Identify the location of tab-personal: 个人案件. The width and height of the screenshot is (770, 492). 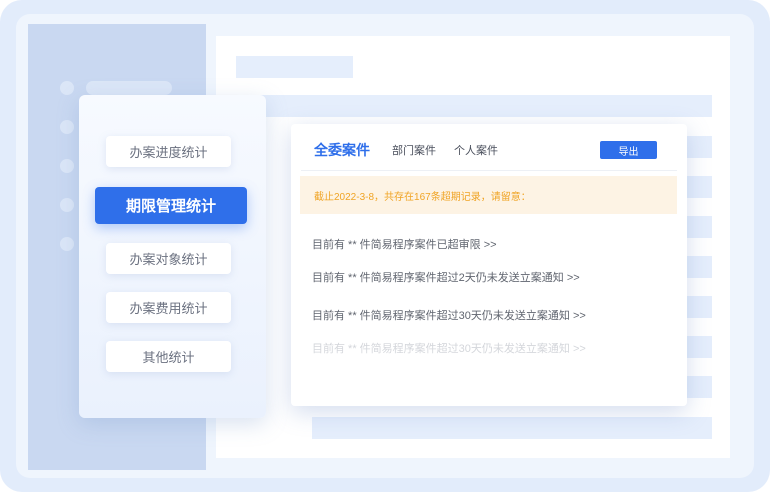
(476, 150).